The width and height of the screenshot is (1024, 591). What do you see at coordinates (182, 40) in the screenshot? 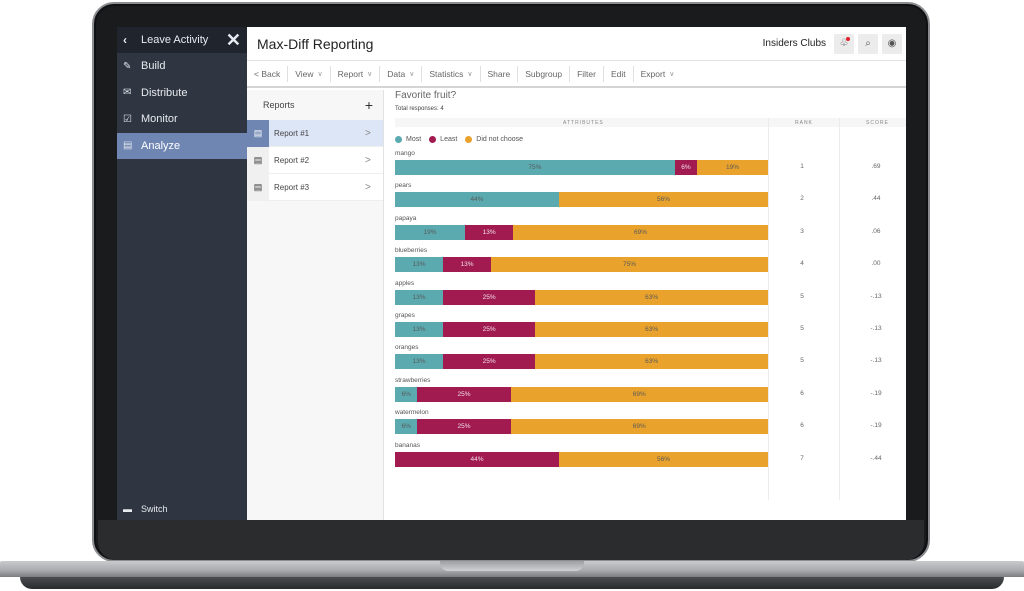
I see `leave-activity-link: Leave Activity` at bounding box center [182, 40].